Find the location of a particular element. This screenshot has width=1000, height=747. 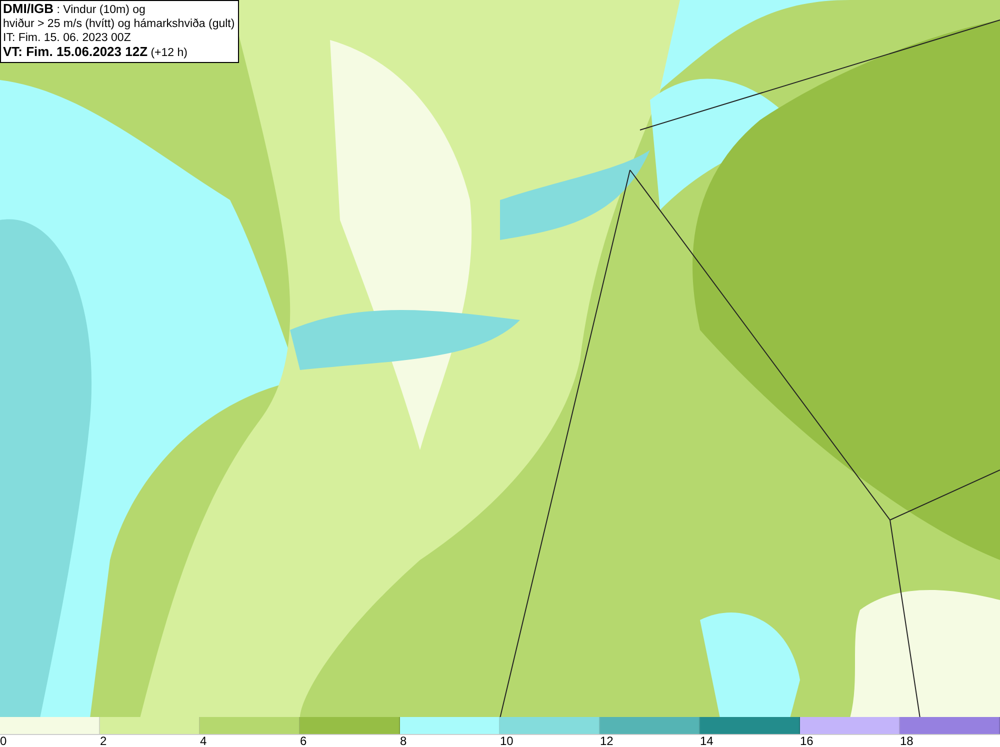

scale-label: 6 is located at coordinates (303, 740).